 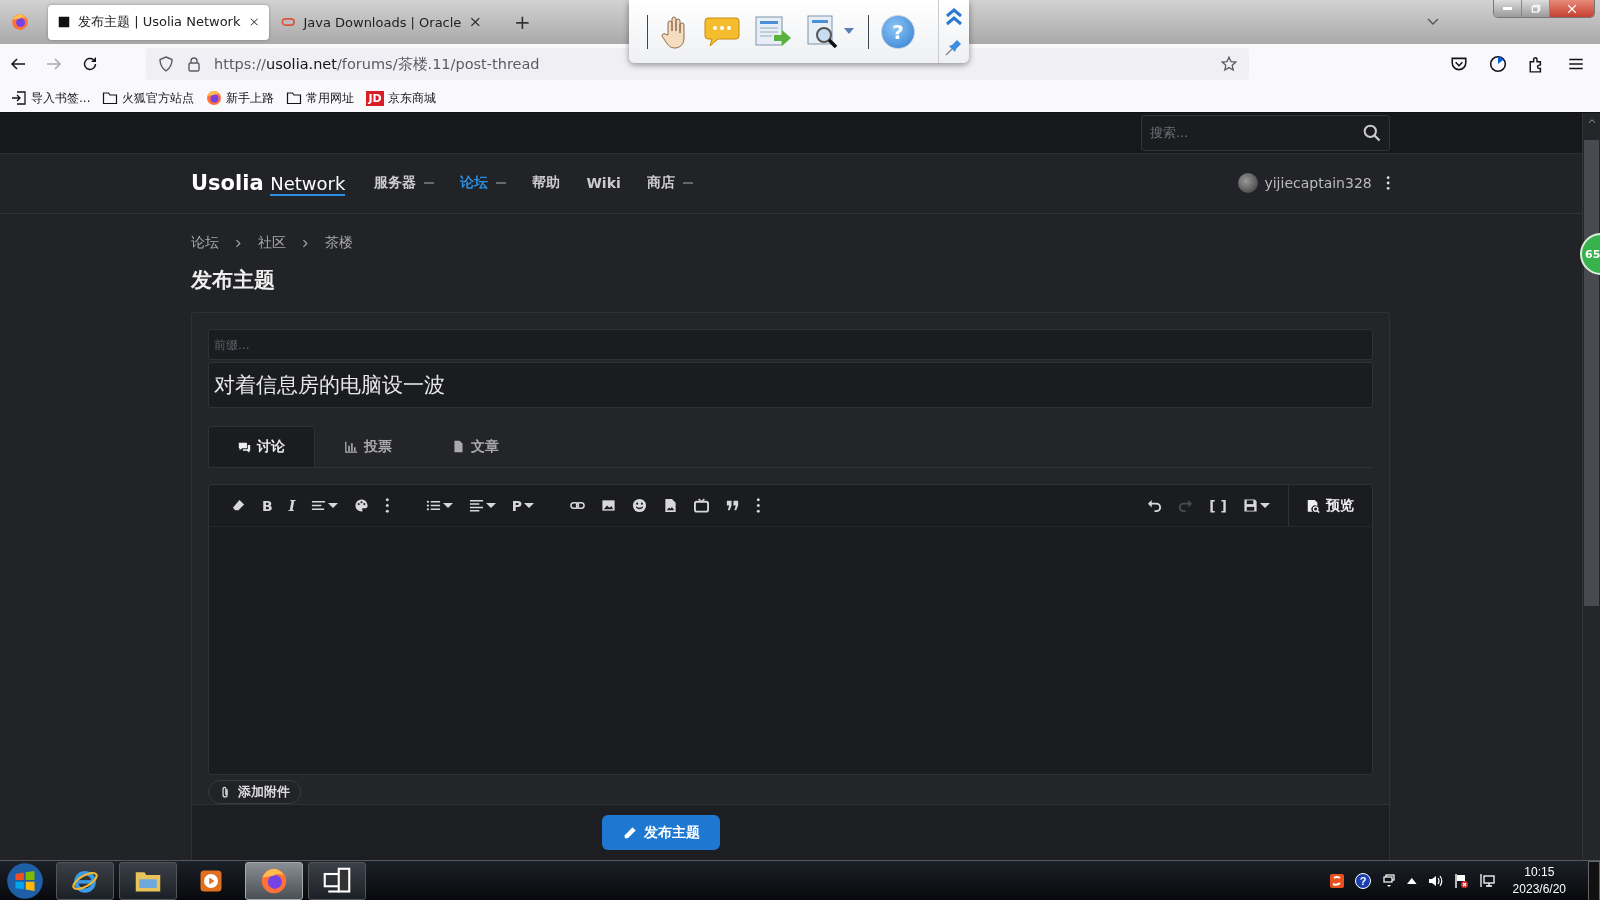 I want to click on quote-icon, so click(x=733, y=505).